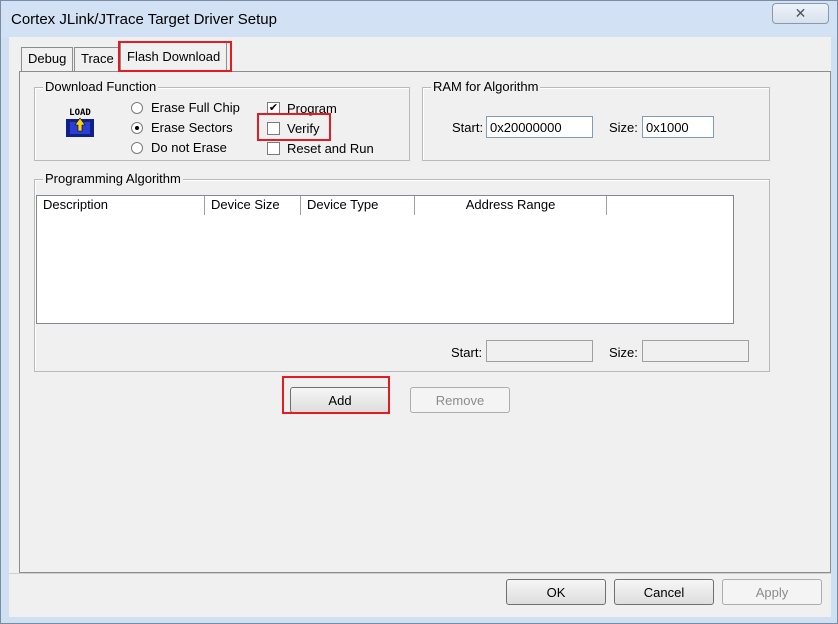 The height and width of the screenshot is (624, 838). Describe the element at coordinates (460, 400) in the screenshot. I see `remove-button: Remove` at that location.